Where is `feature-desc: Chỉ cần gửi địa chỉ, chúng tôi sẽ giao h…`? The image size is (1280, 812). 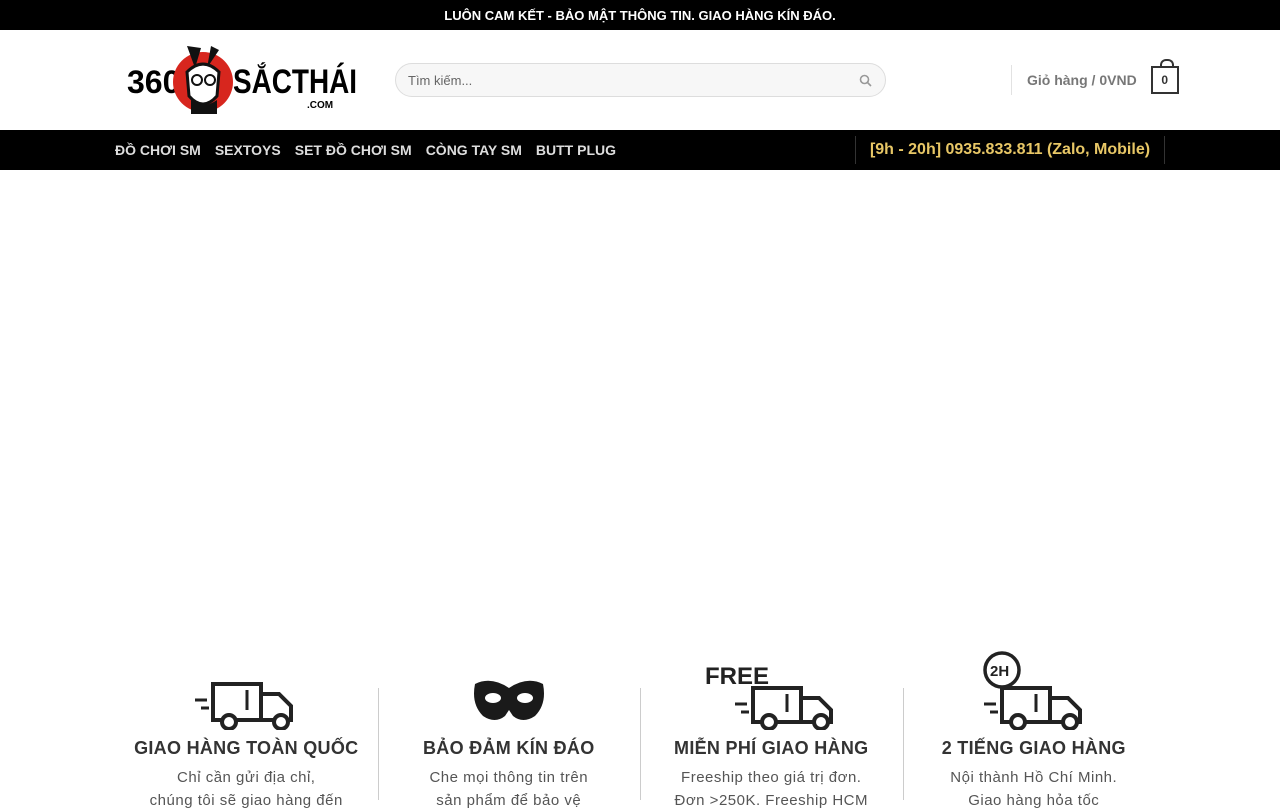
feature-desc: Chỉ cần gửi địa chỉ, chúng tôi sẽ giao h… is located at coordinates (246, 789).